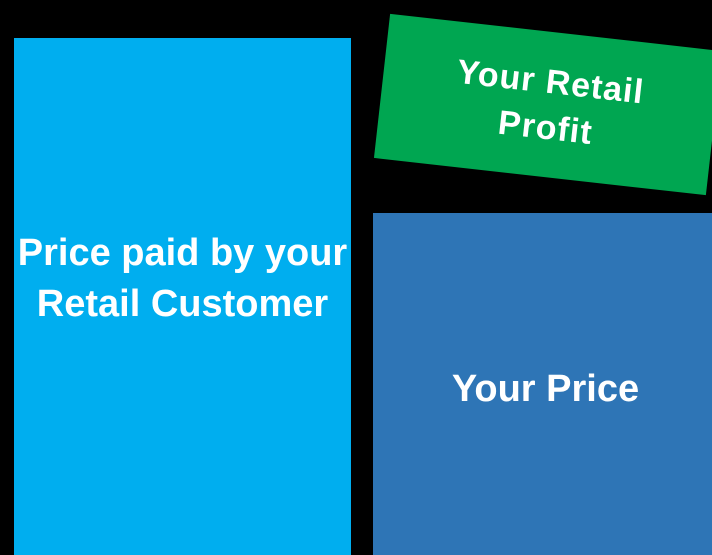 The width and height of the screenshot is (712, 555). Describe the element at coordinates (551, 102) in the screenshot. I see `retail-profit-label: Your Retail Profit` at that location.